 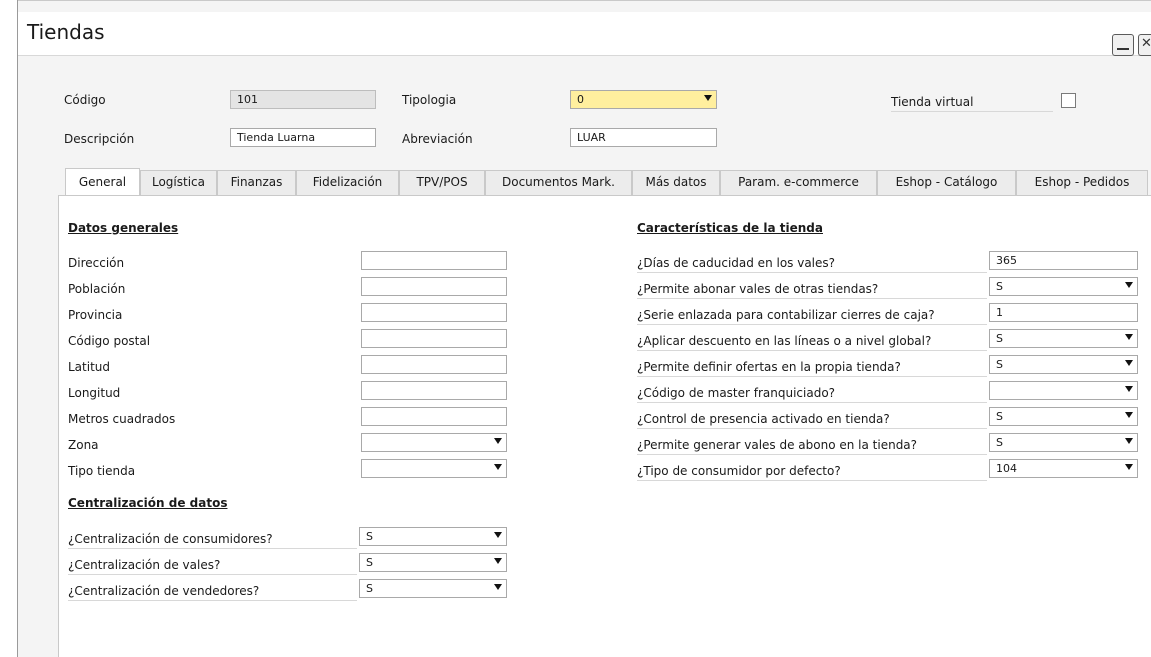 I want to click on centralizacion-vendedores-label: ¿Centralización de vendedores?, so click(x=164, y=591).